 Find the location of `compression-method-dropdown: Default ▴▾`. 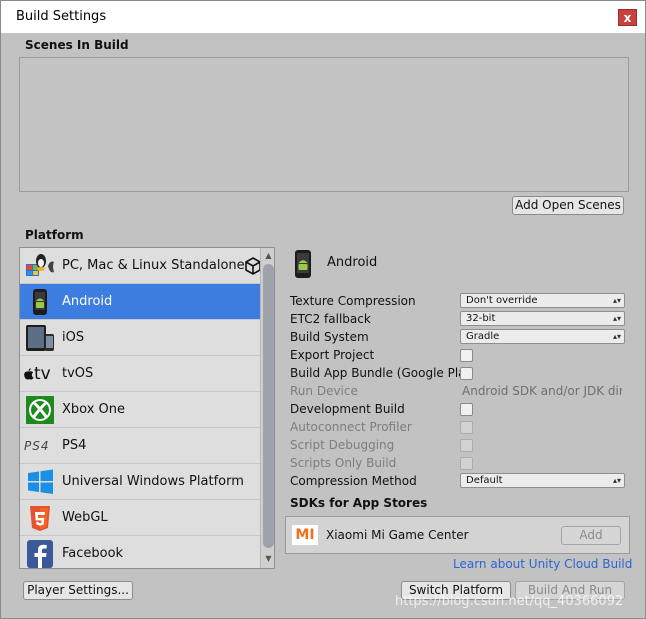

compression-method-dropdown: Default ▴▾ is located at coordinates (542, 480).